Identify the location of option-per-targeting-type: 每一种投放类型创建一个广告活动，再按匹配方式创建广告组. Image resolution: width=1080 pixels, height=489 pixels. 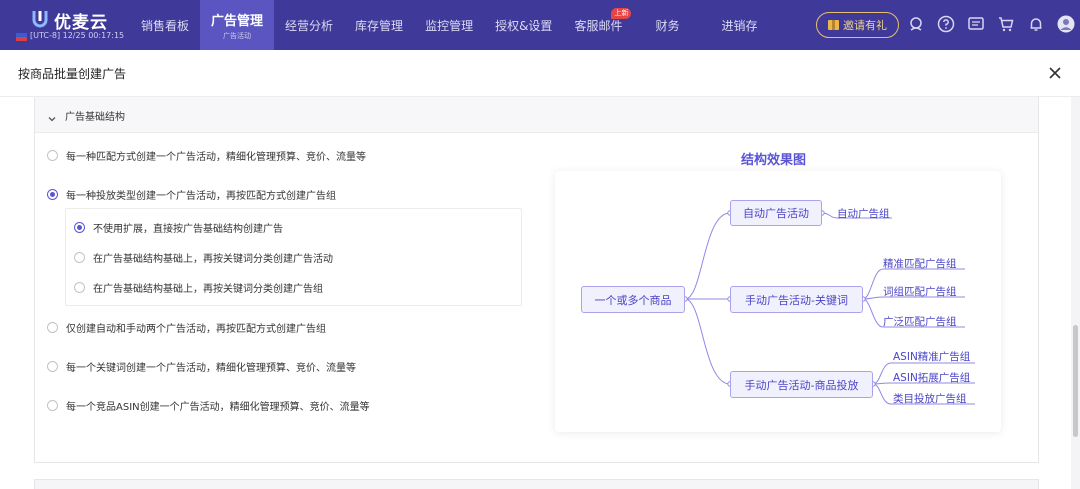
(191, 194).